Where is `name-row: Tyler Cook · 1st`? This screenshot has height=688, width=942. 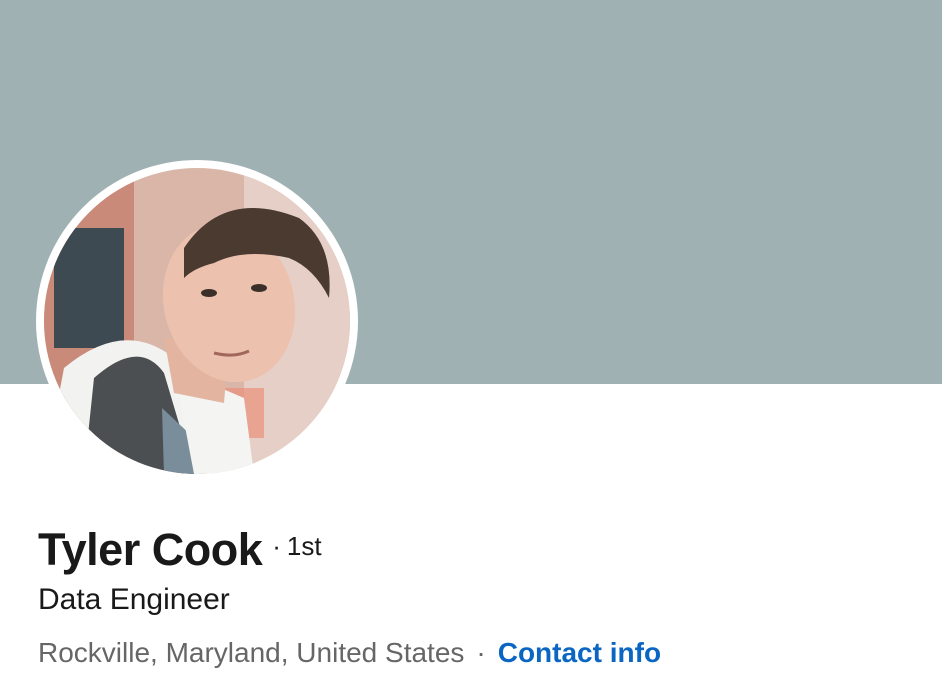
name-row: Tyler Cook · 1st is located at coordinates (180, 550).